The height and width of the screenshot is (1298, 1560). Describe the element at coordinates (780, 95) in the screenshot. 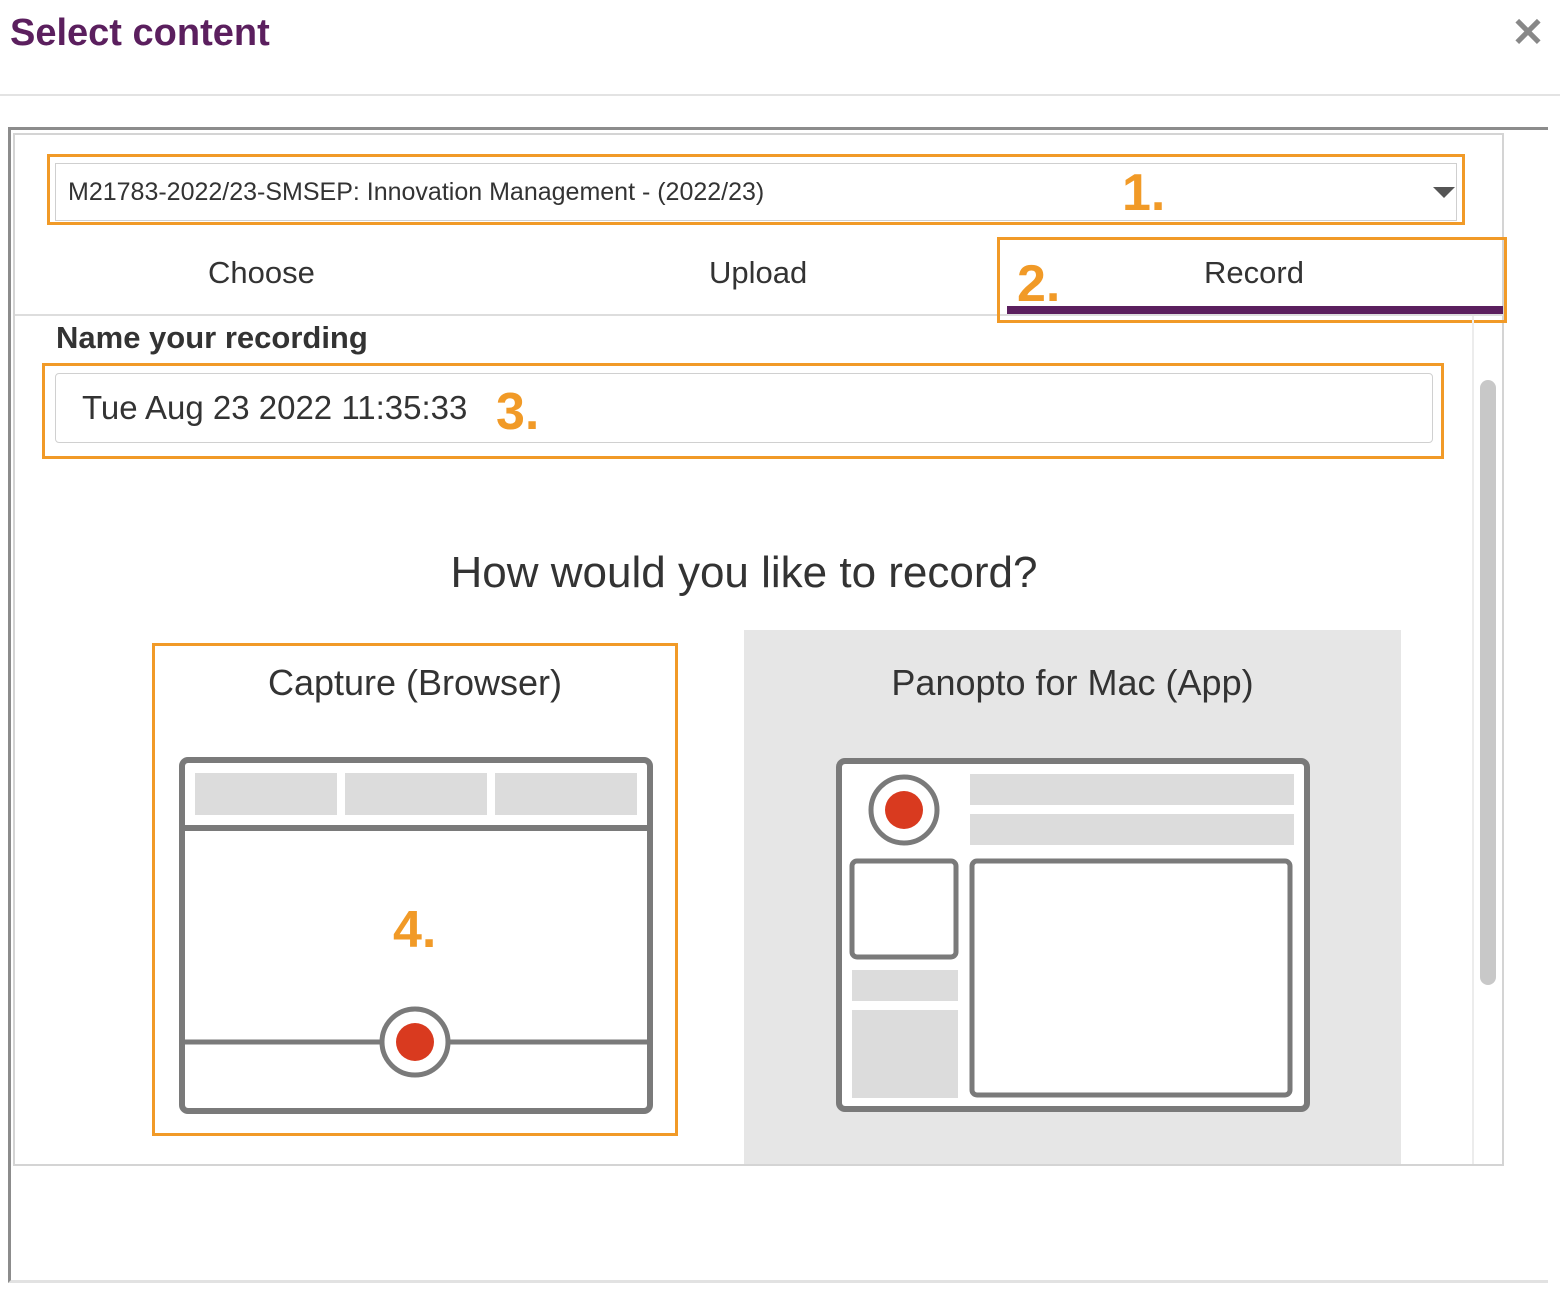

I see `header-divider` at that location.